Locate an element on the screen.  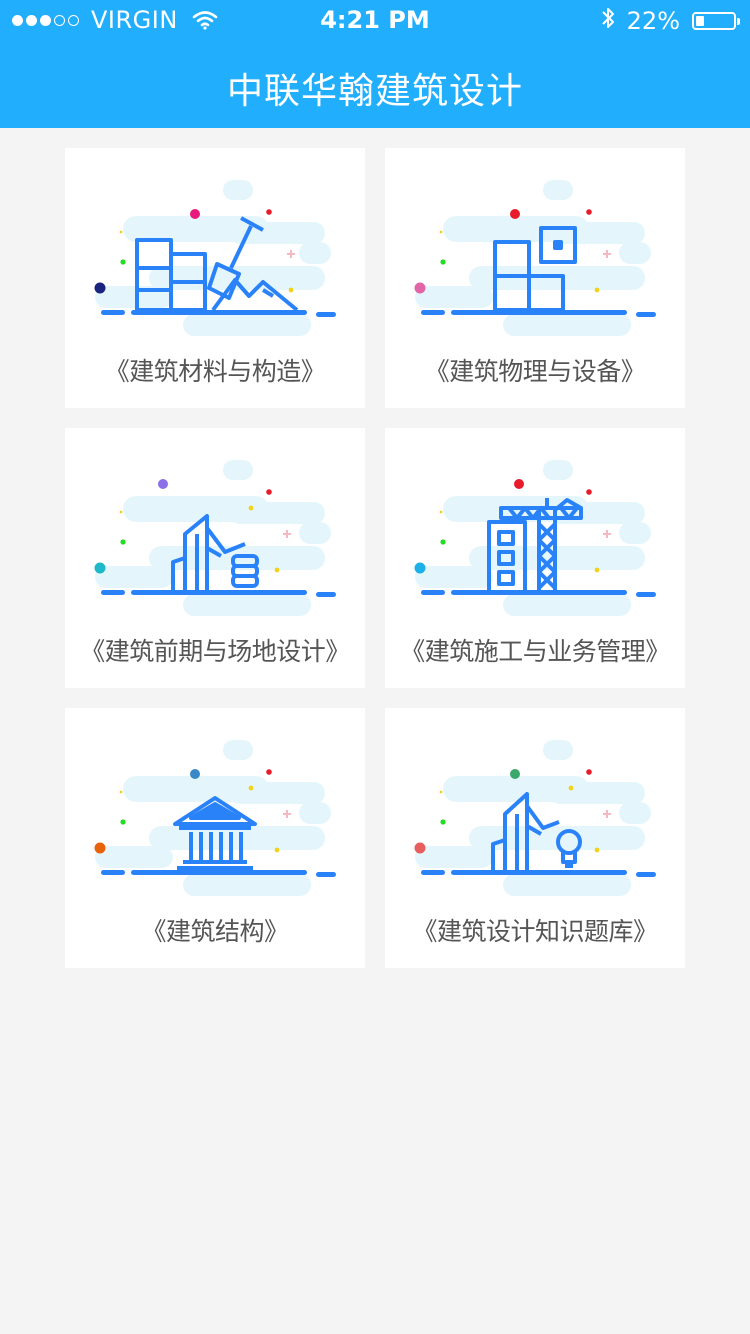
course-card-question-bank: 《建筑设计知识题库》 is located at coordinates (535, 838).